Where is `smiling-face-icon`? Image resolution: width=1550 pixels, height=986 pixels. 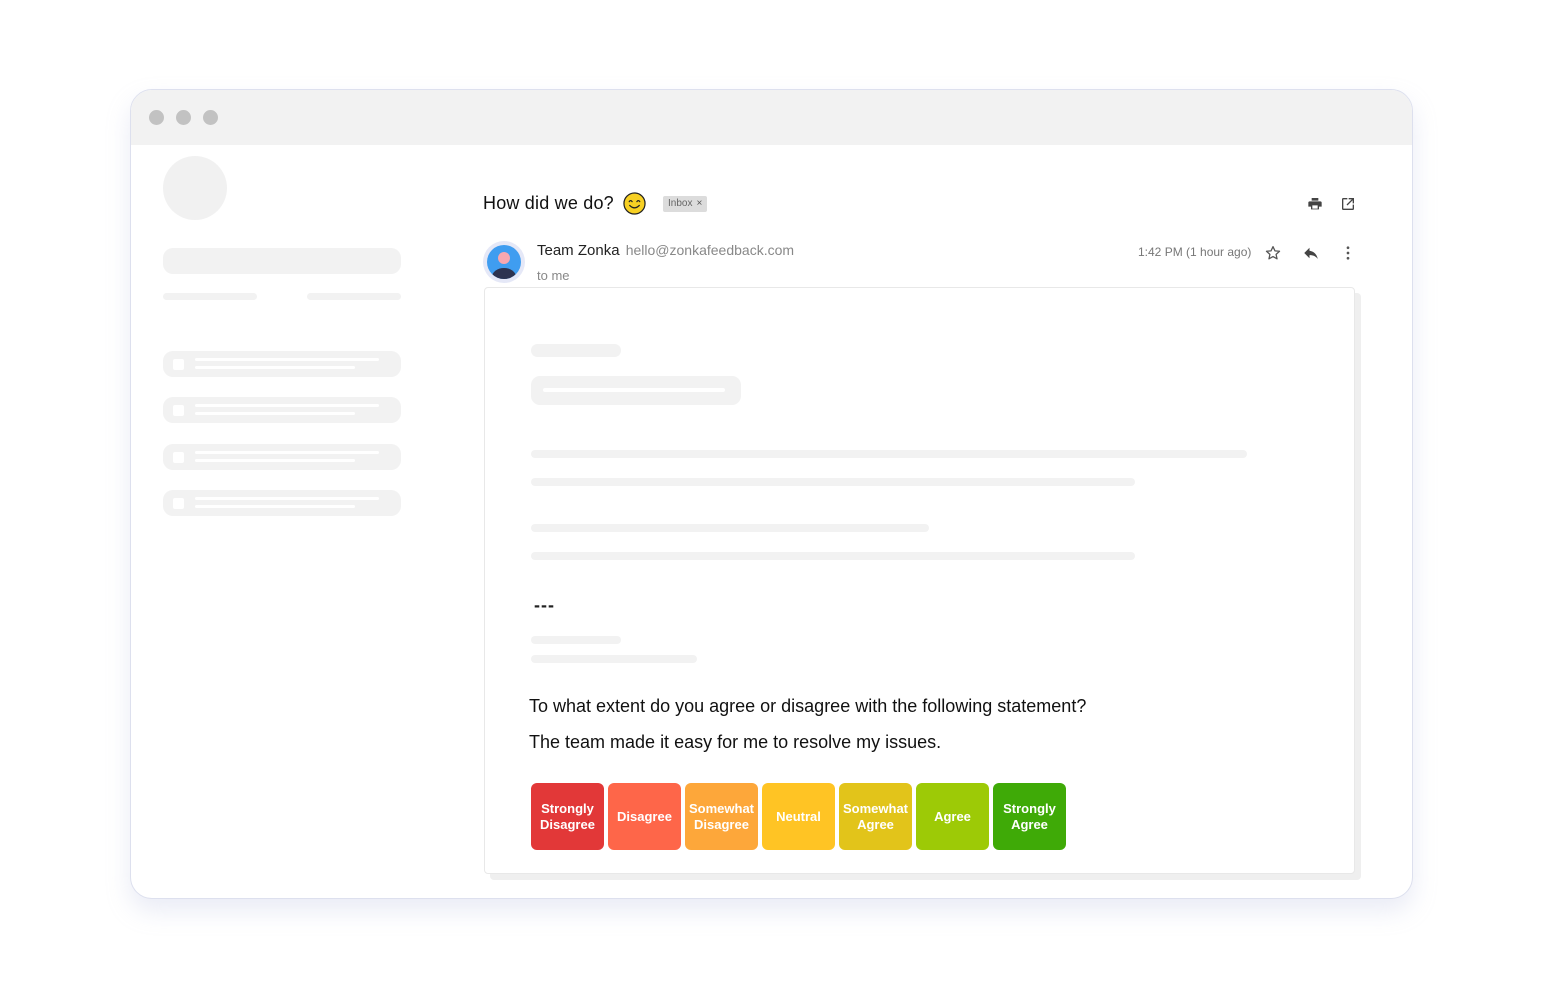
smiling-face-icon is located at coordinates (634, 203).